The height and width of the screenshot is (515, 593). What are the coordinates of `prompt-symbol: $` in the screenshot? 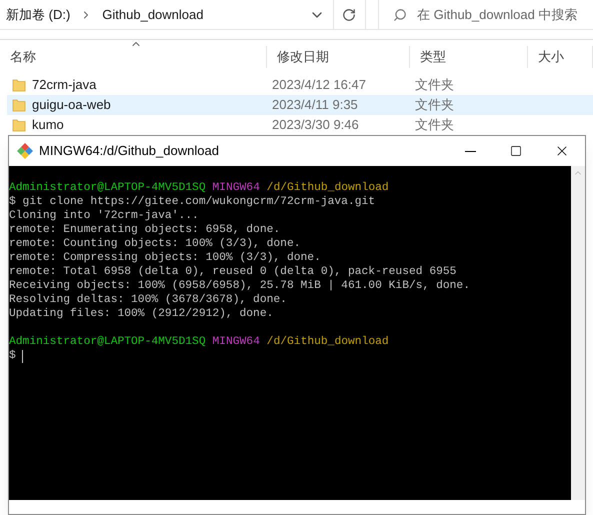 It's located at (12, 356).